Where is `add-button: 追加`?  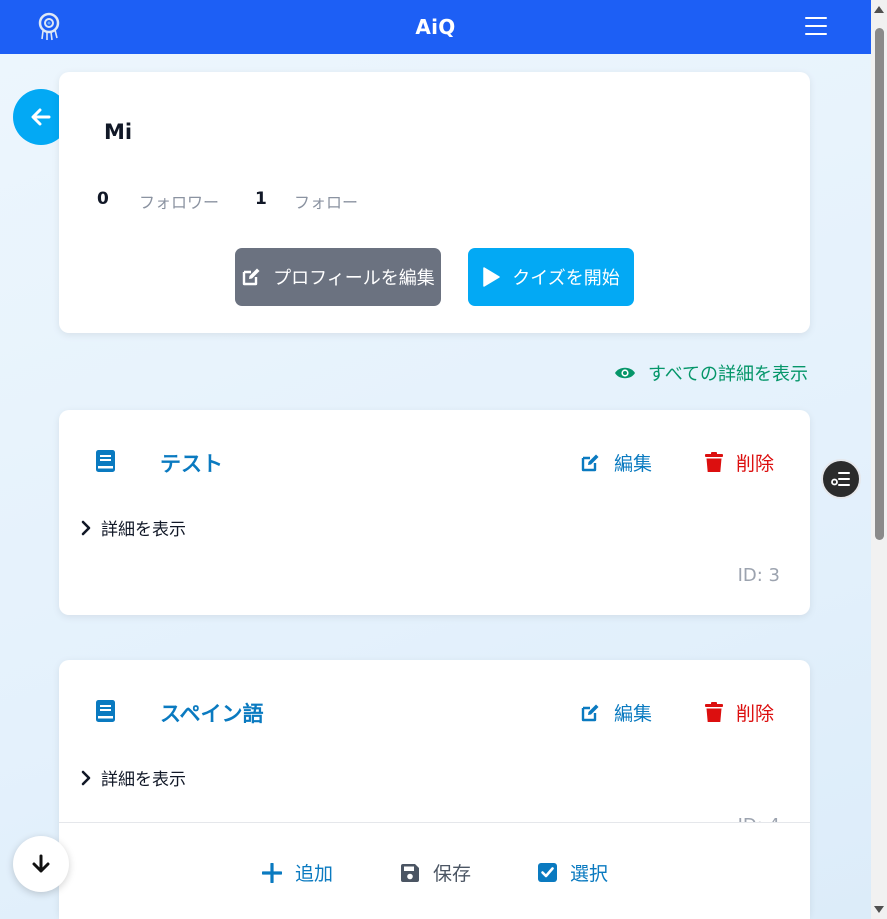 add-button: 追加 is located at coordinates (297, 872).